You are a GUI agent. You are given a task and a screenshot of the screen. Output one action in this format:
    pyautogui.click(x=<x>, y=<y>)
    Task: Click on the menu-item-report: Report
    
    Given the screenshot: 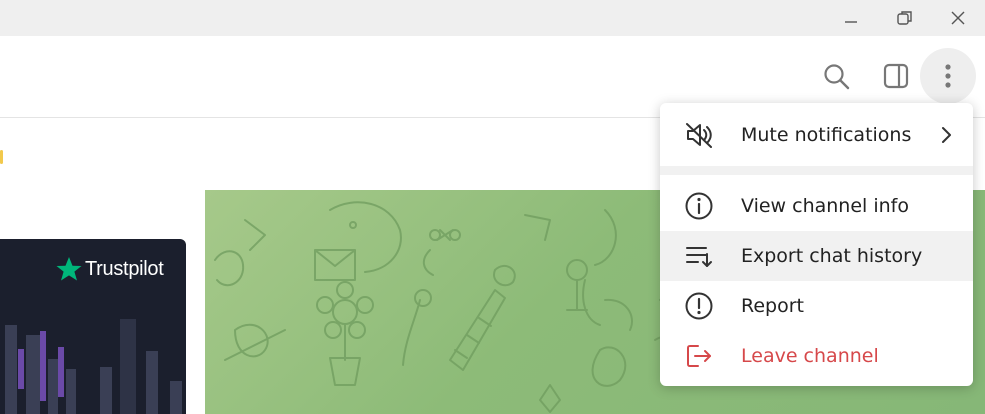 What is the action you would take?
    pyautogui.click(x=816, y=306)
    